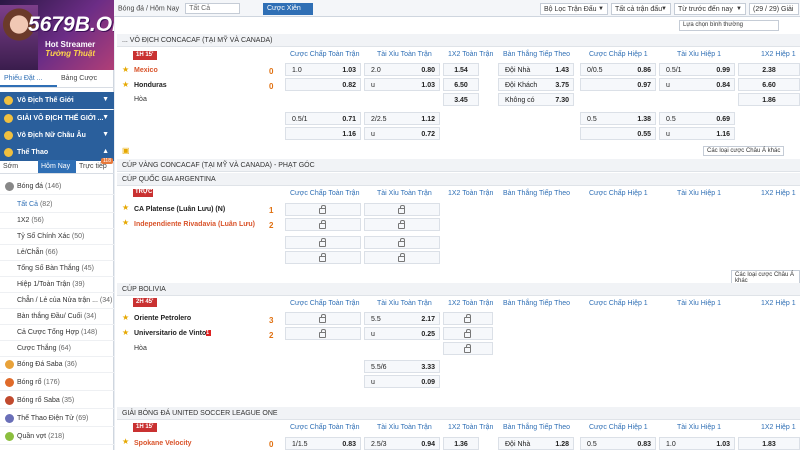  Describe the element at coordinates (173, 333) in the screenshot. I see `team-away: Universitario de Vinto1` at that location.